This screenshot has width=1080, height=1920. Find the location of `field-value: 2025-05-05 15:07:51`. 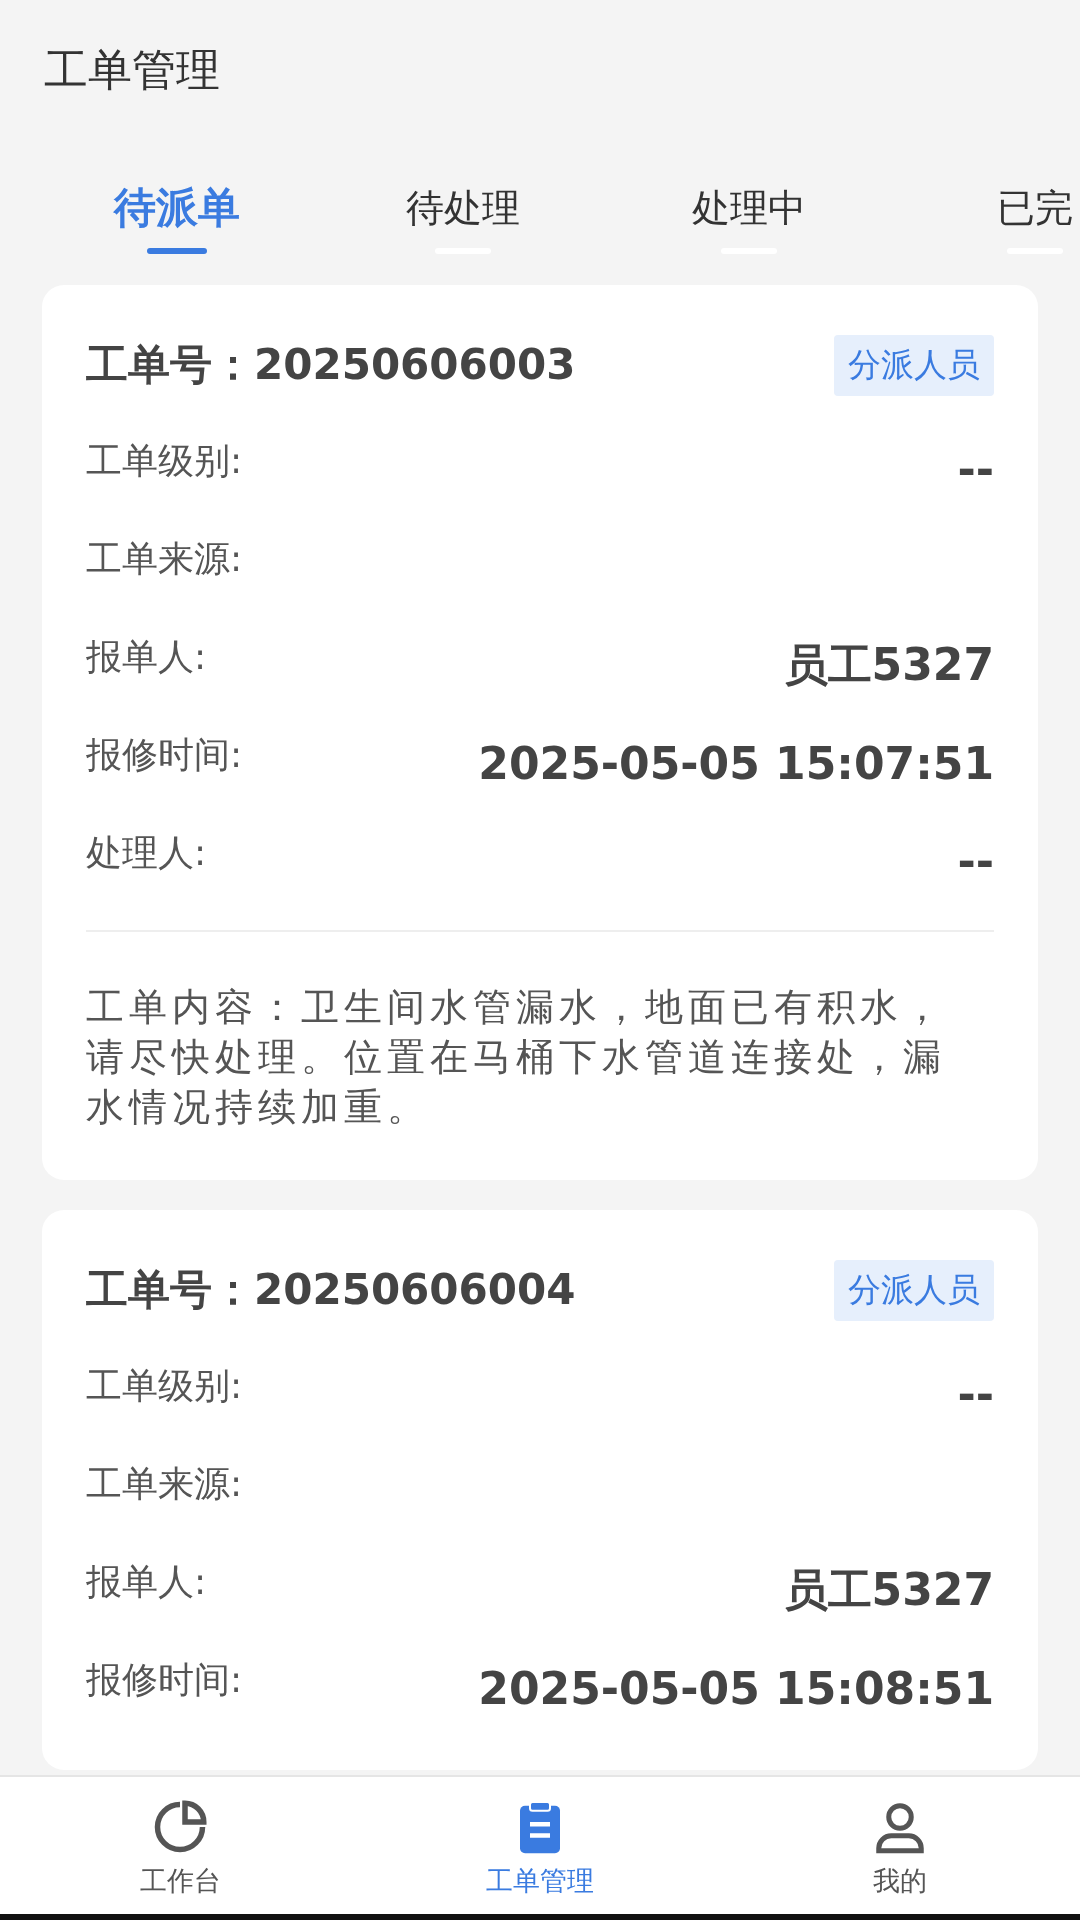

field-value: 2025-05-05 15:07:51 is located at coordinates (736, 762).